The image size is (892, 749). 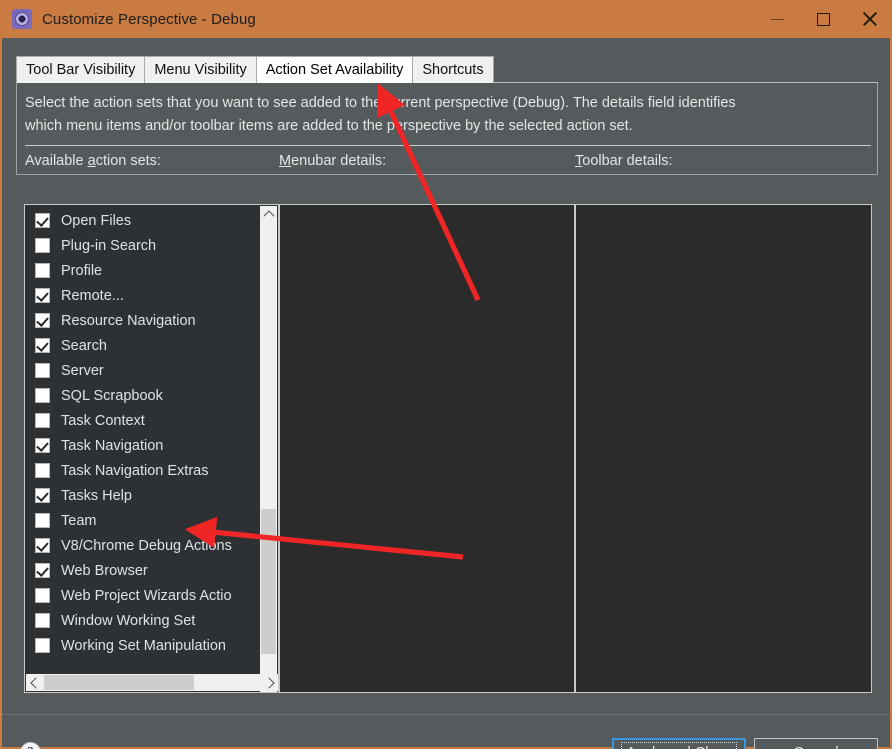 I want to click on action-set-label: Task Context, so click(x=103, y=420).